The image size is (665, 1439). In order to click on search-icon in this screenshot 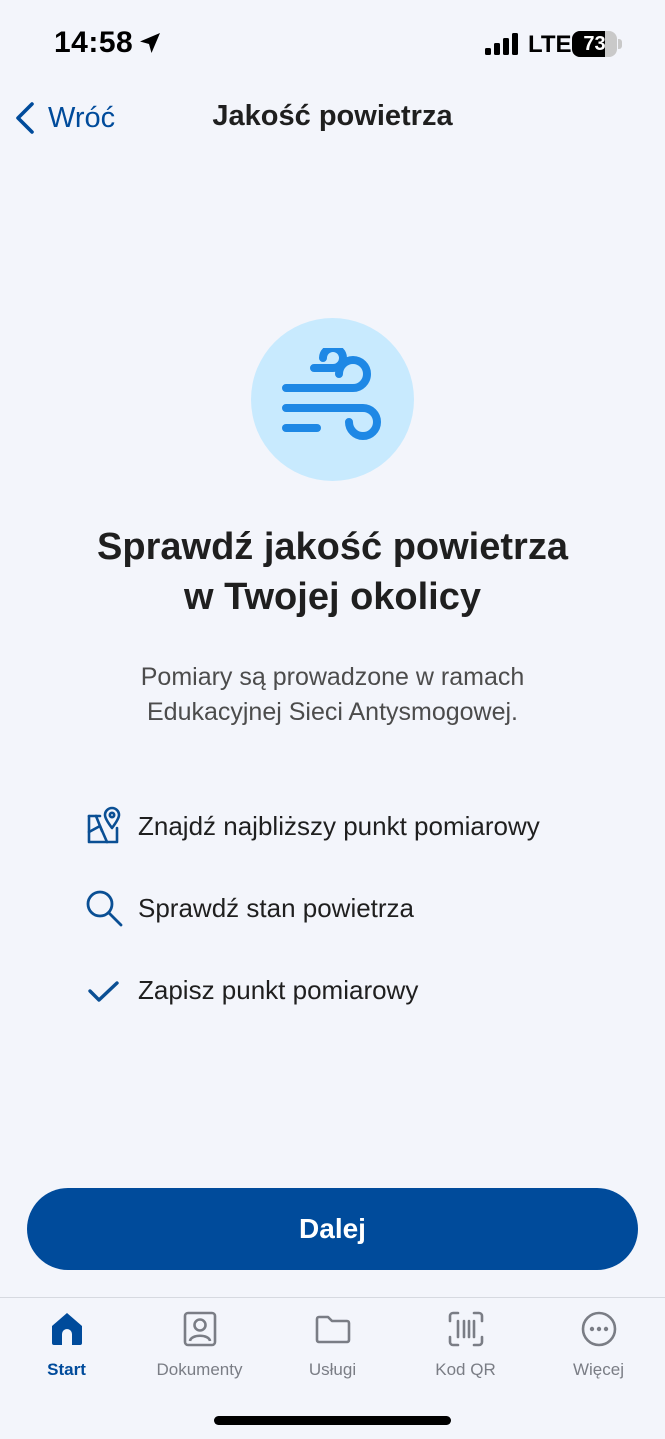, I will do `click(104, 908)`.